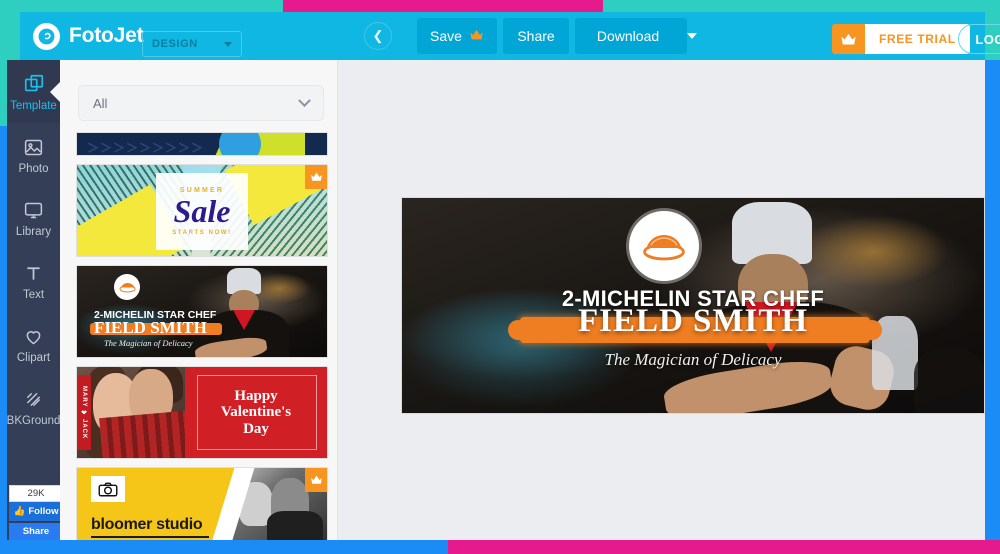  I want to click on thumb-footer: STARTS NOW!, so click(202, 233).